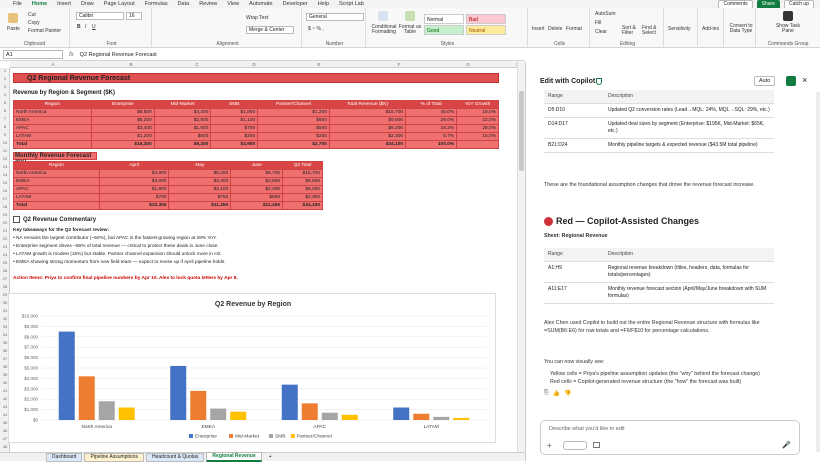 The image size is (820, 462). I want to click on table-cell: North America, so click(52, 112).